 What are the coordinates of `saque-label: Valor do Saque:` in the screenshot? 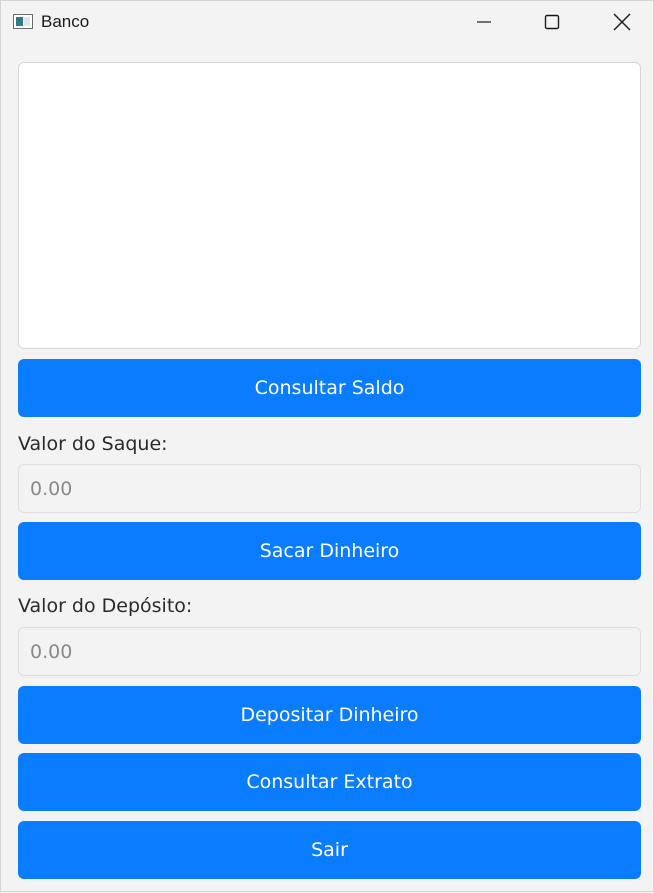 It's located at (93, 444).